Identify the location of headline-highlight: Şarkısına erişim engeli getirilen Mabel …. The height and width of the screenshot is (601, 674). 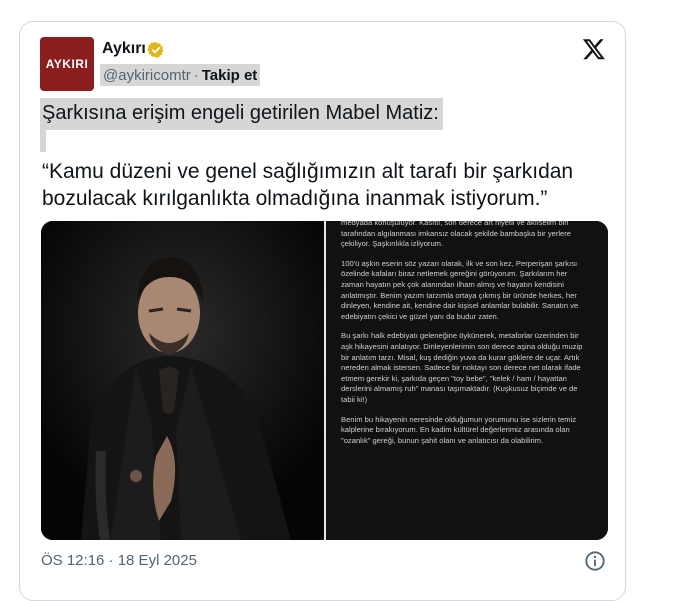
(241, 114).